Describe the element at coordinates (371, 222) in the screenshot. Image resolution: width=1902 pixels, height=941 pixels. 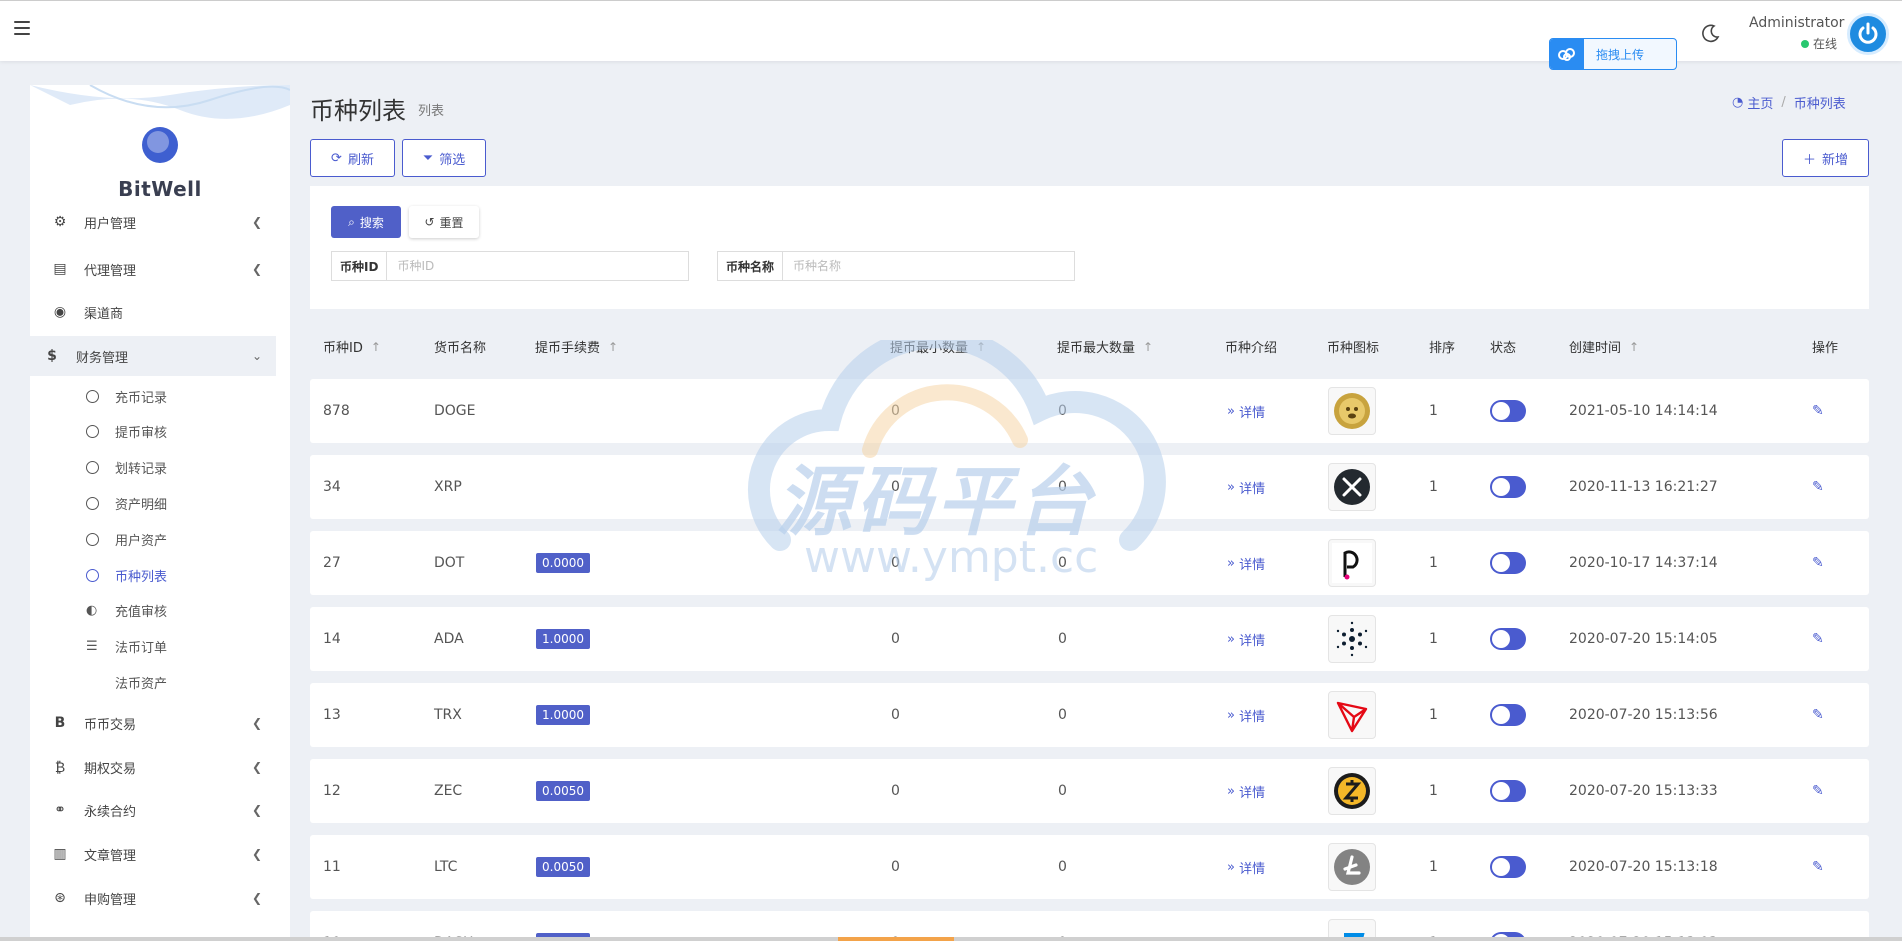
I see `search-label: 搜索` at that location.